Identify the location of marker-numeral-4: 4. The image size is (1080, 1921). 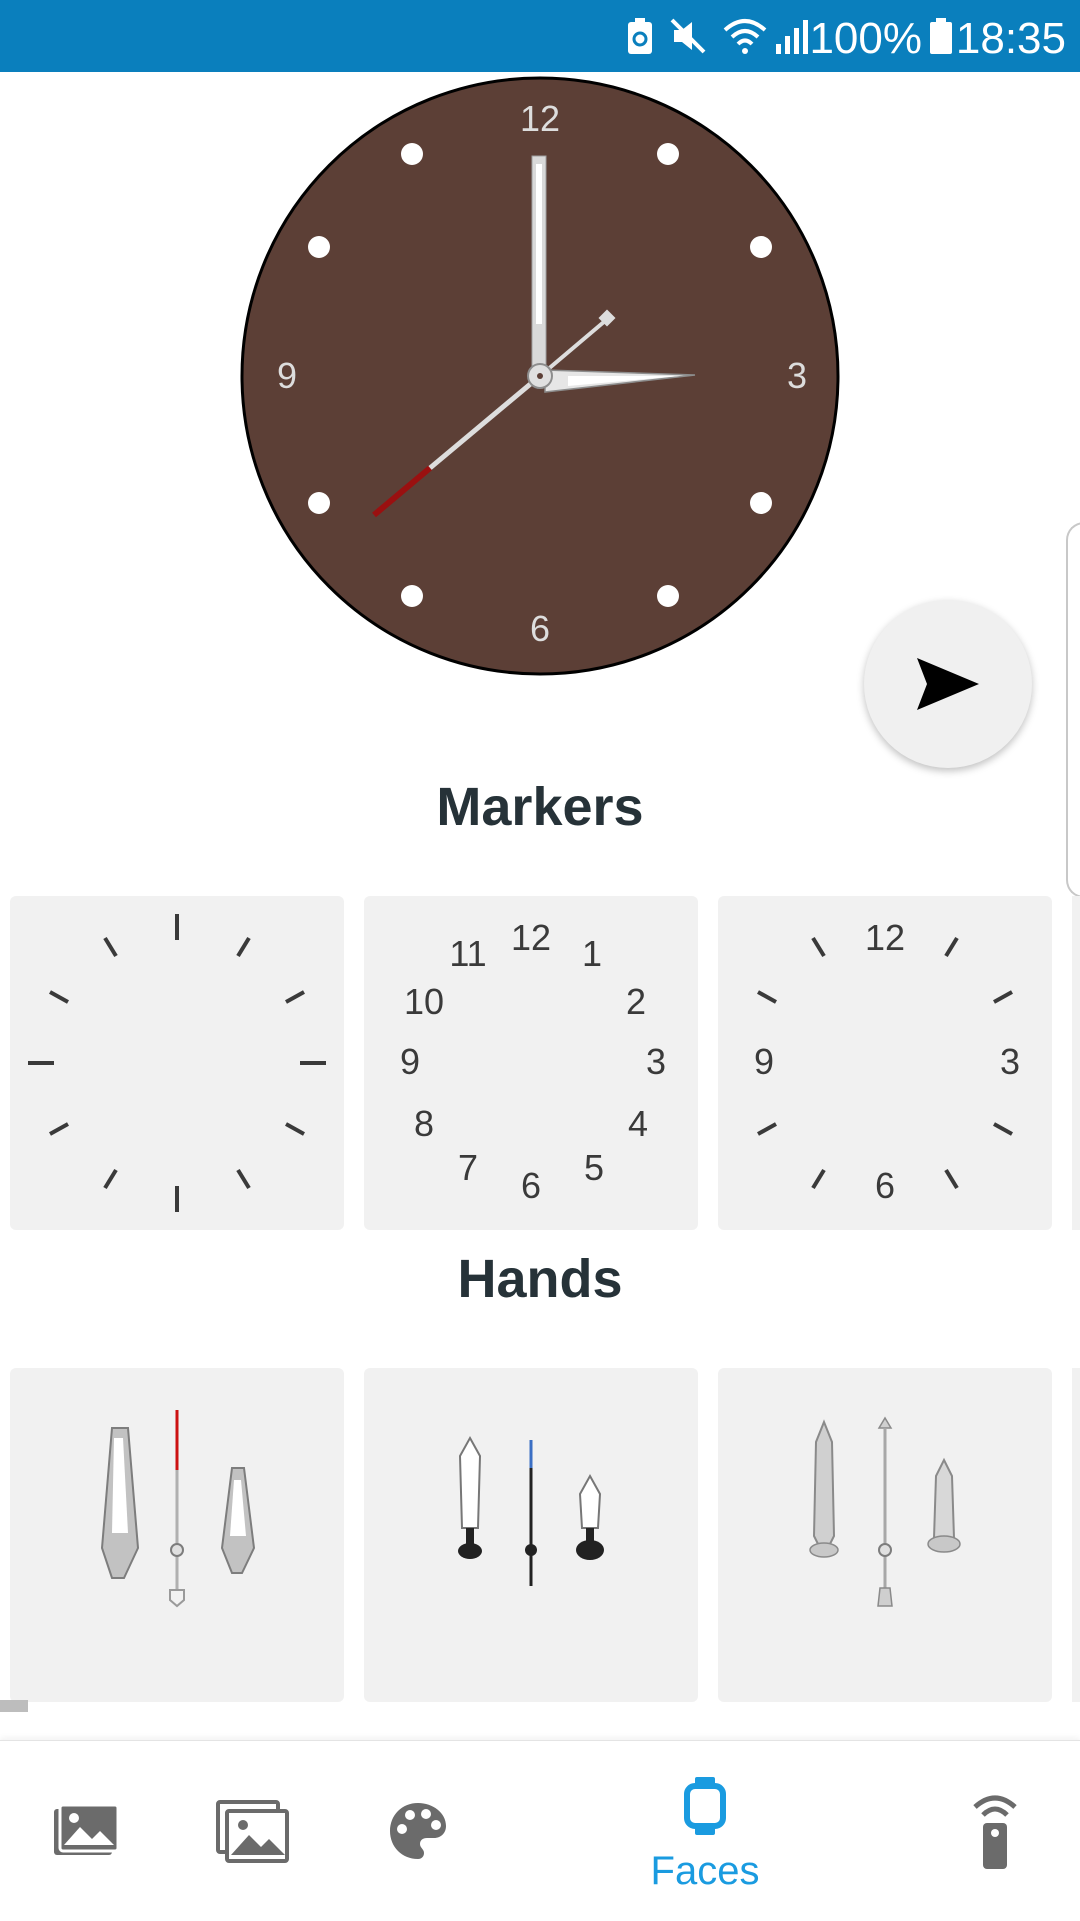
(638, 1123).